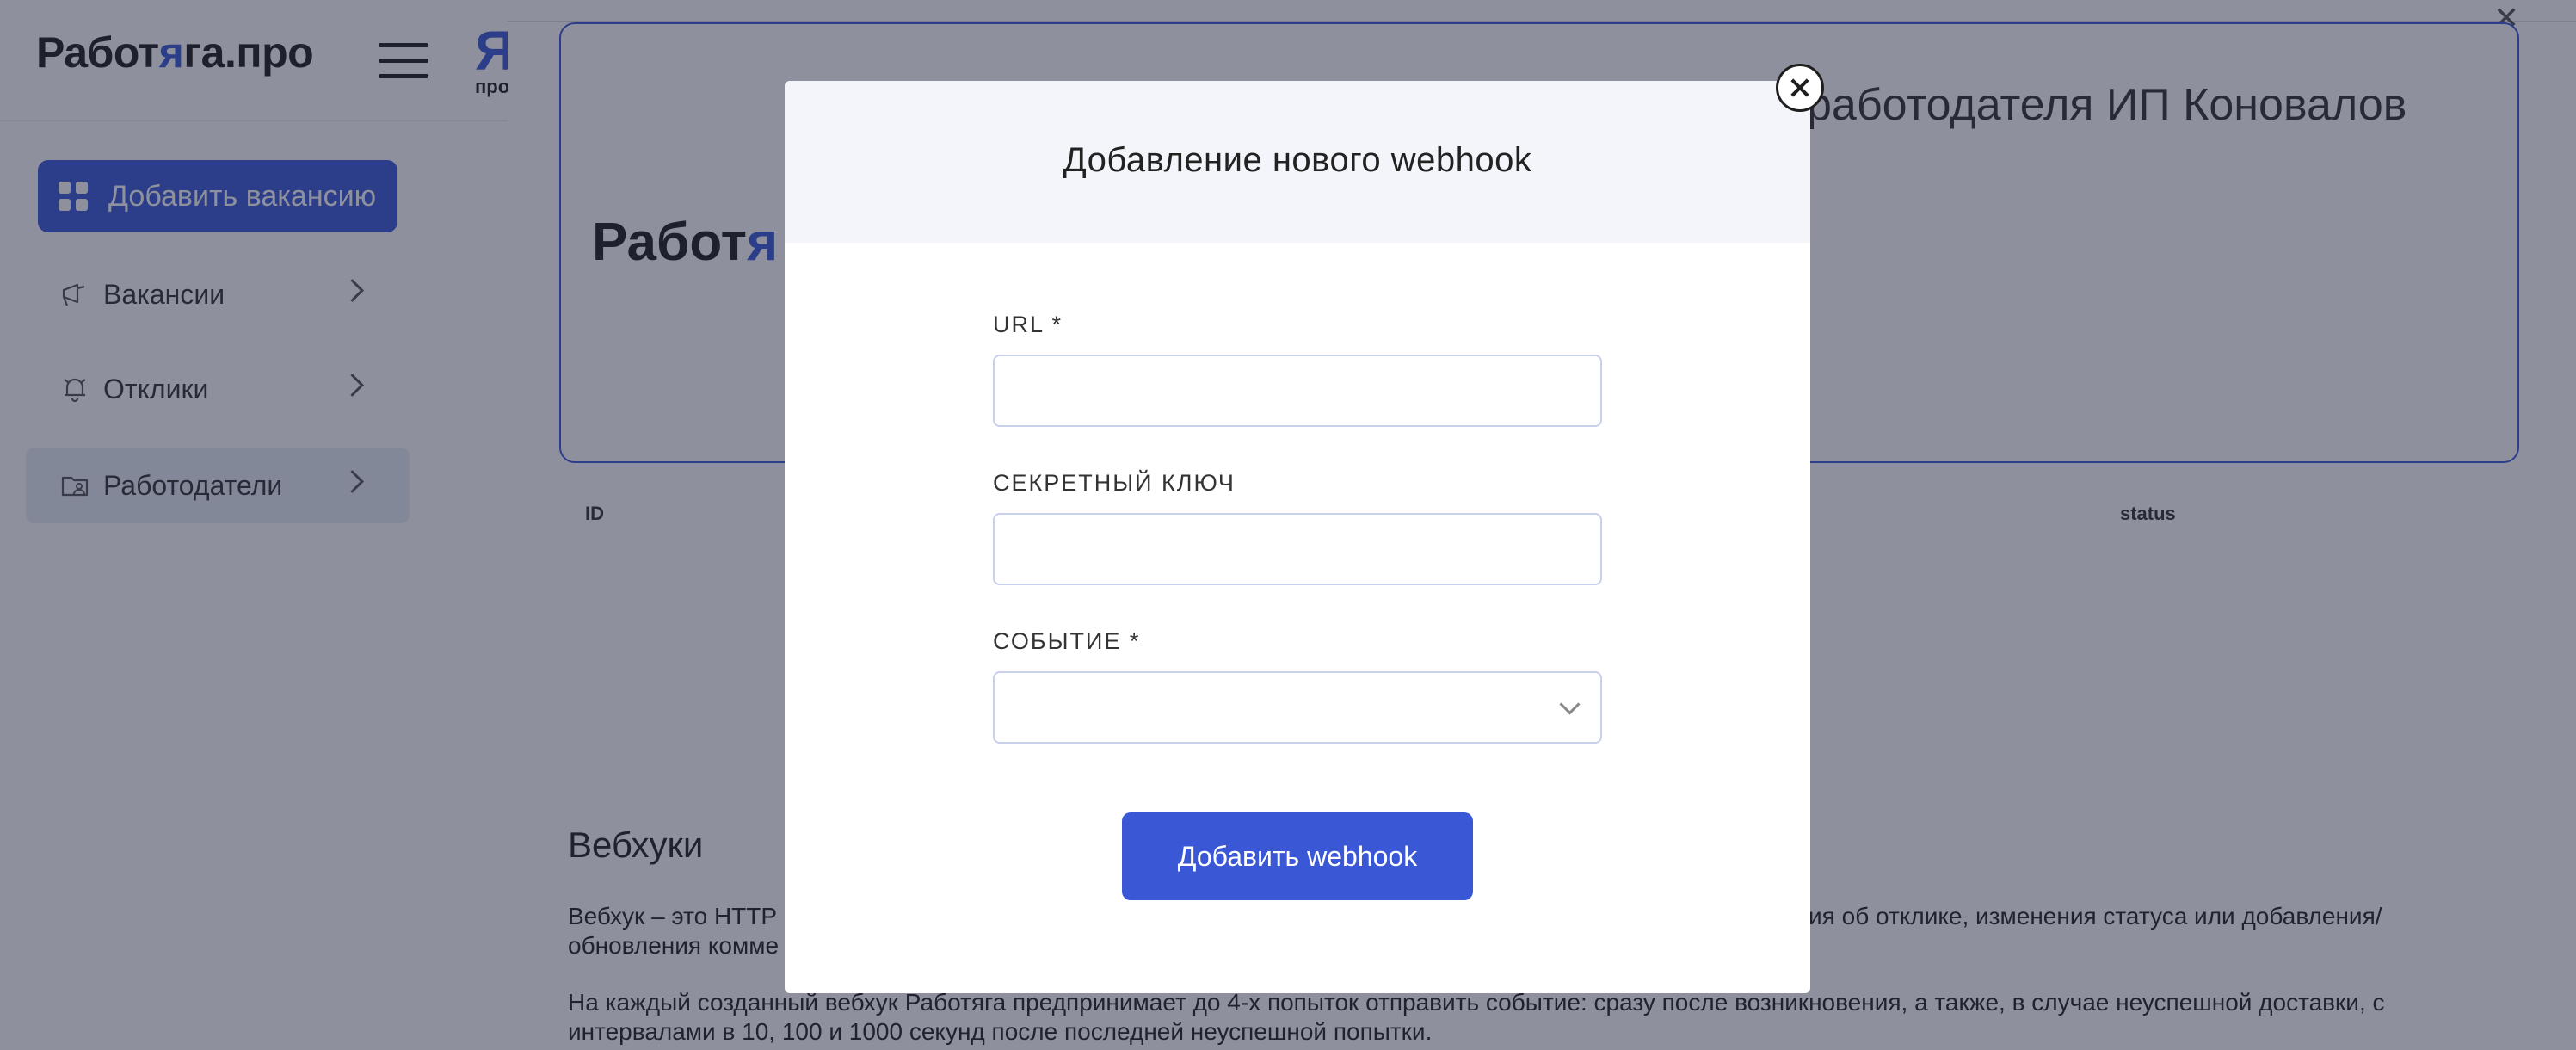  I want to click on event-label: СОБЫТИЕ *, so click(1067, 641).